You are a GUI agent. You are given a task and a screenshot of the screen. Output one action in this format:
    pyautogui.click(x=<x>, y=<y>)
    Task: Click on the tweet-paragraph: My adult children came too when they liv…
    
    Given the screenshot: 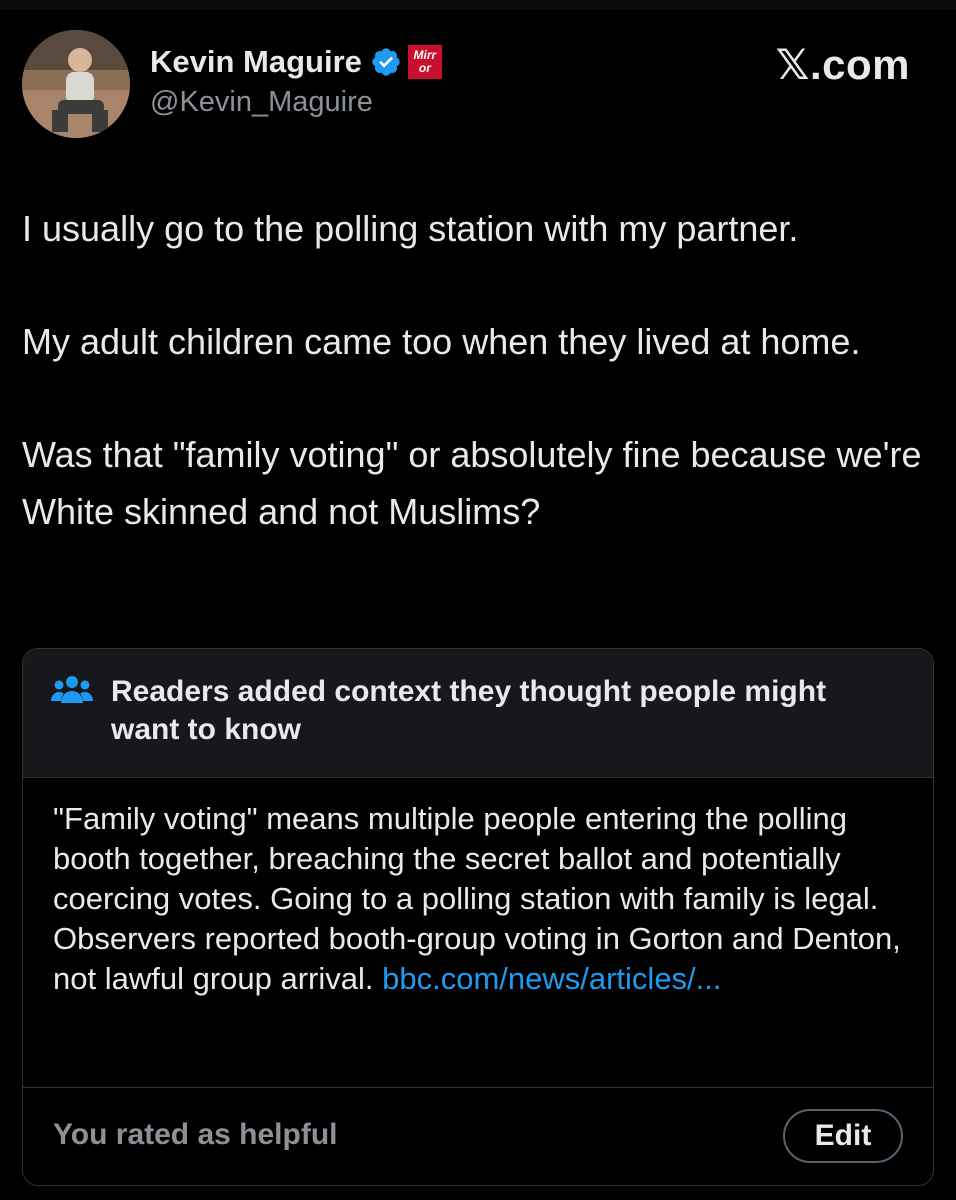 What is the action you would take?
    pyautogui.click(x=441, y=341)
    